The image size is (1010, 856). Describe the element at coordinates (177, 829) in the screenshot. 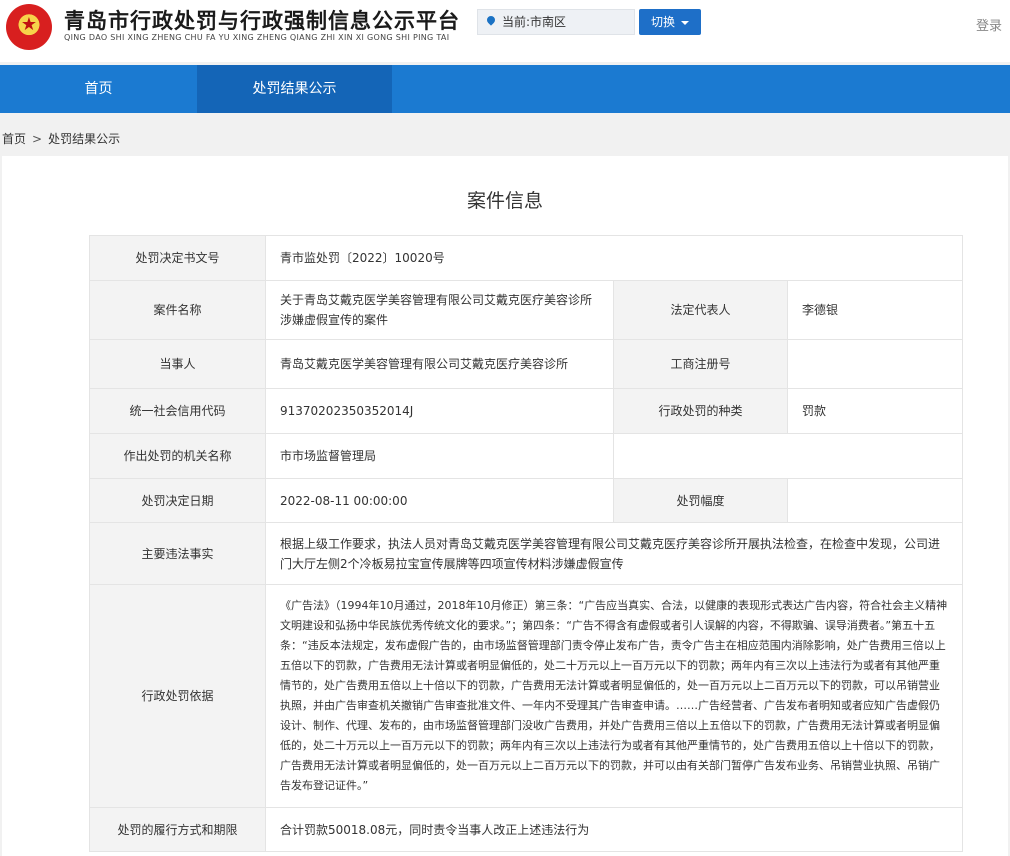

I see `performance-label: 处罚的履行方式和期限` at that location.